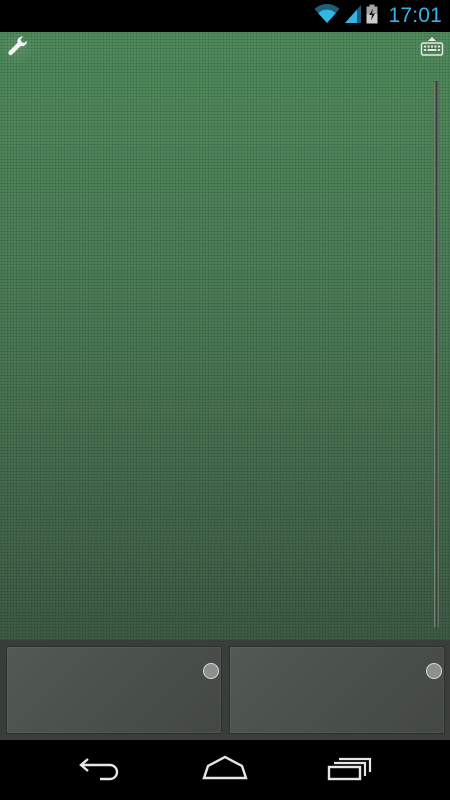 This screenshot has height=800, width=450. Describe the element at coordinates (114, 690) in the screenshot. I see `left-click-button` at that location.